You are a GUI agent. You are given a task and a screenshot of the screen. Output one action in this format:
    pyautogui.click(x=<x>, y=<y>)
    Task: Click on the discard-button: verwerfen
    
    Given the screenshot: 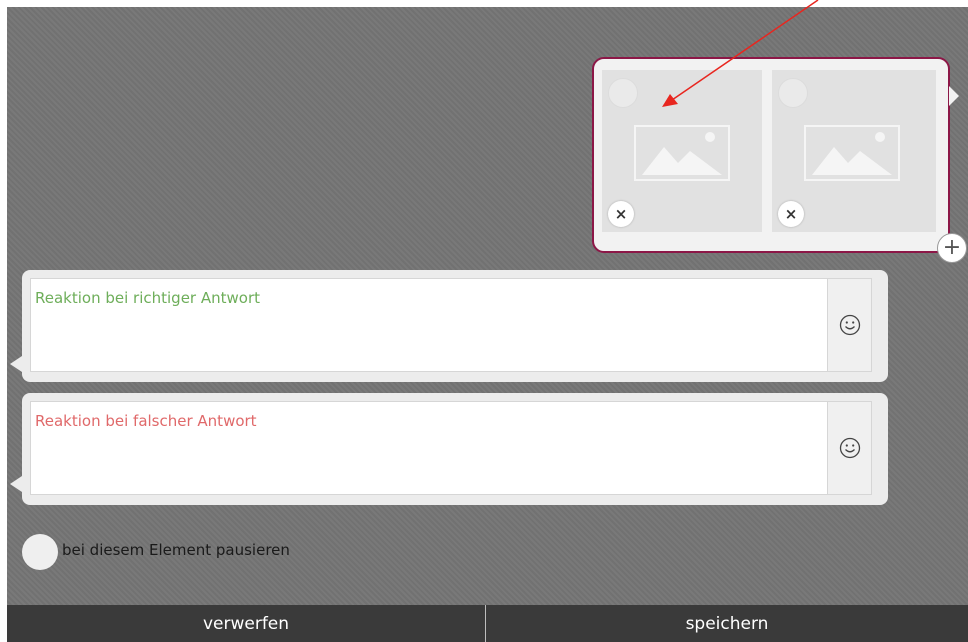 What is the action you would take?
    pyautogui.click(x=246, y=623)
    